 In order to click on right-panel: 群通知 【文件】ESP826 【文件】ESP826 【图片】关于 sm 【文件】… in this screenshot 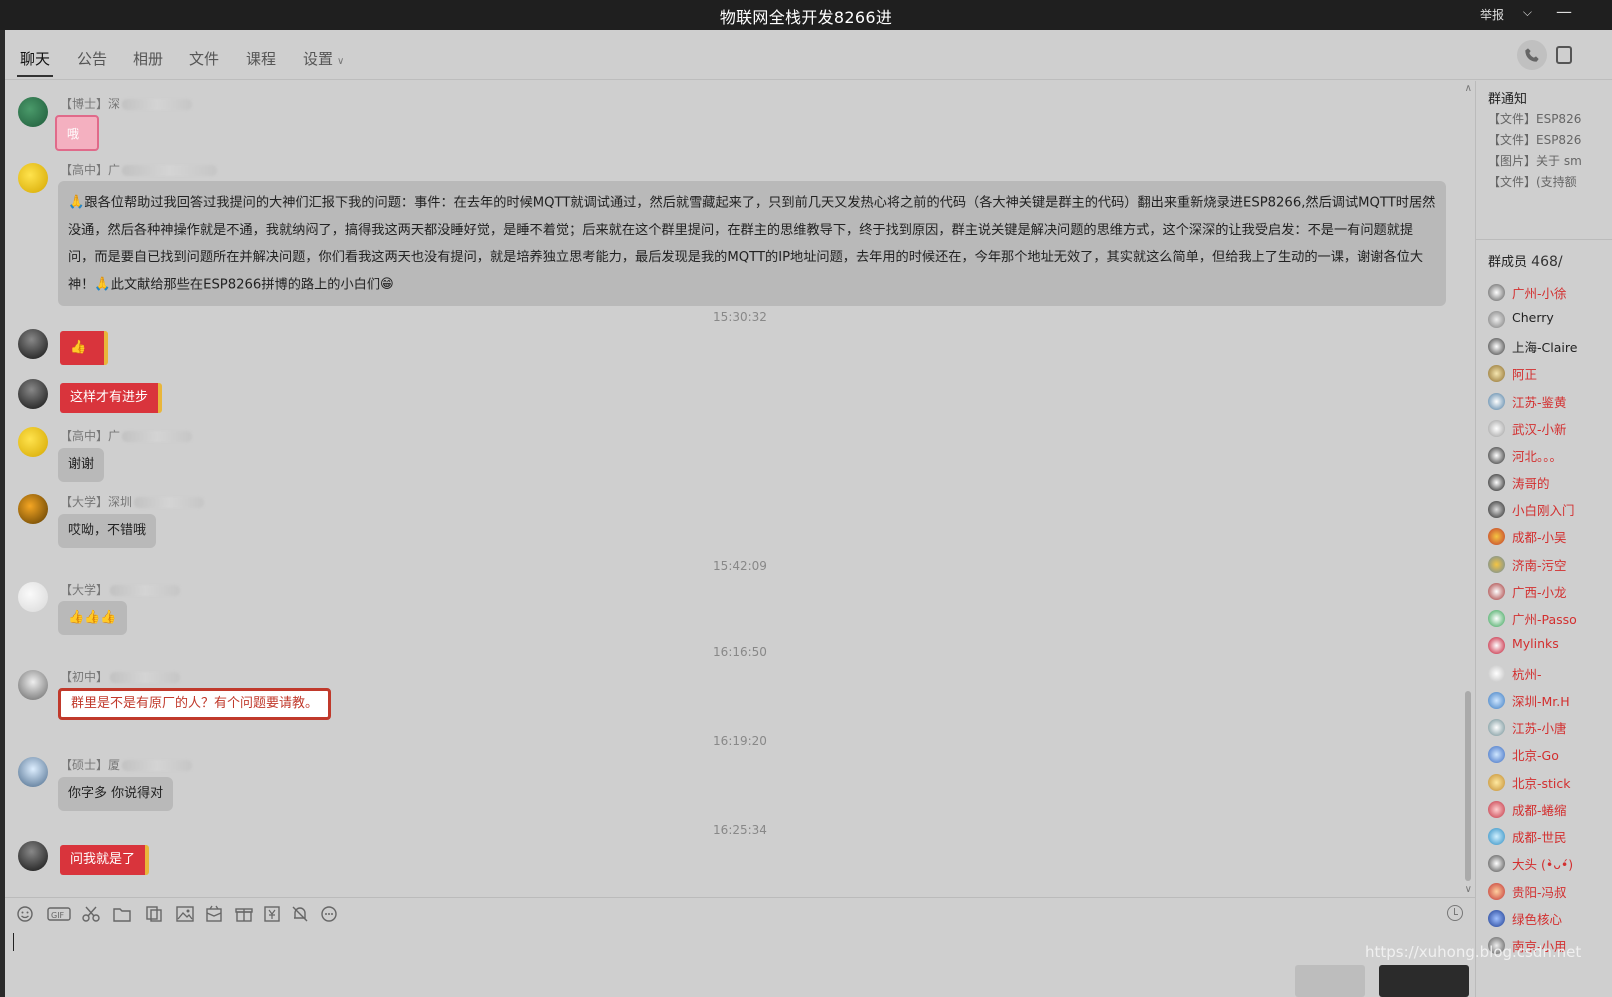, I will do `click(1543, 539)`.